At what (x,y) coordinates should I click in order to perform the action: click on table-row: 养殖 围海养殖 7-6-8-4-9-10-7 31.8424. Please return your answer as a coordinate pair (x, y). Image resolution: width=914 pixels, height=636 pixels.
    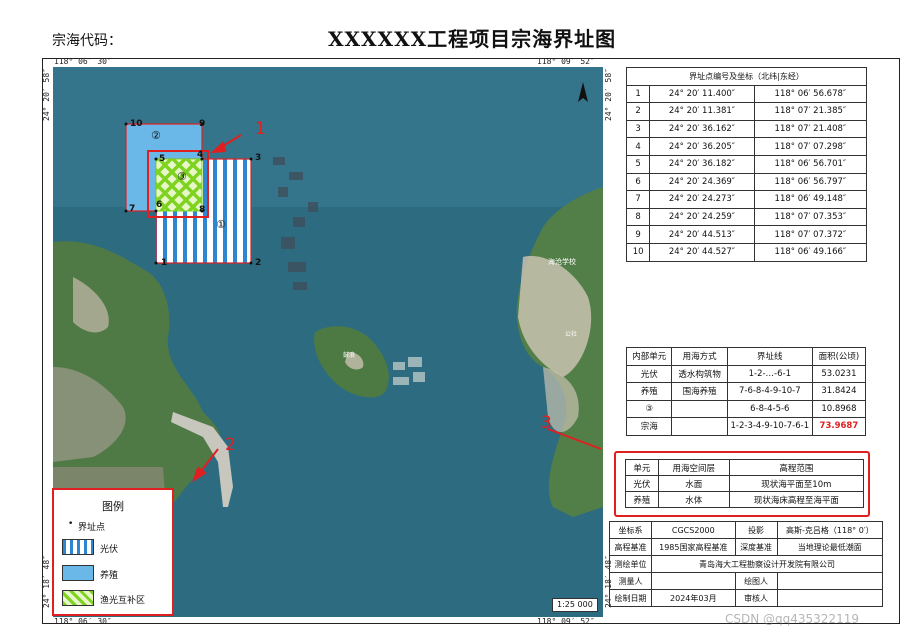
    Looking at the image, I should click on (746, 391).